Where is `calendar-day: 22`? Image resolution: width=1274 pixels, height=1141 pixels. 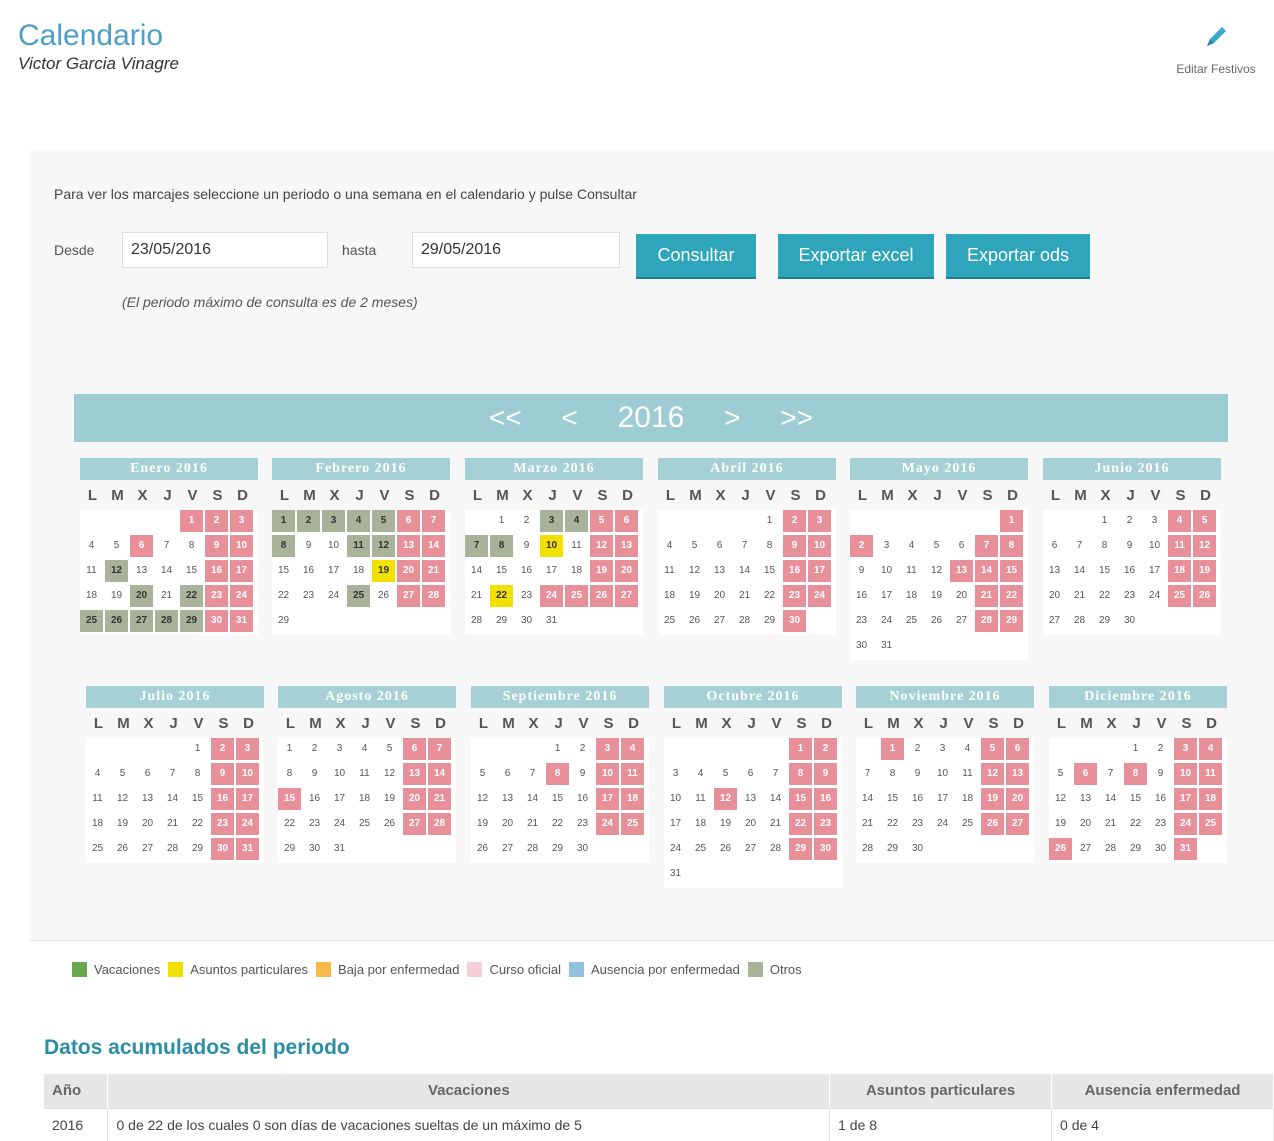
calendar-day: 22 is located at coordinates (283, 596).